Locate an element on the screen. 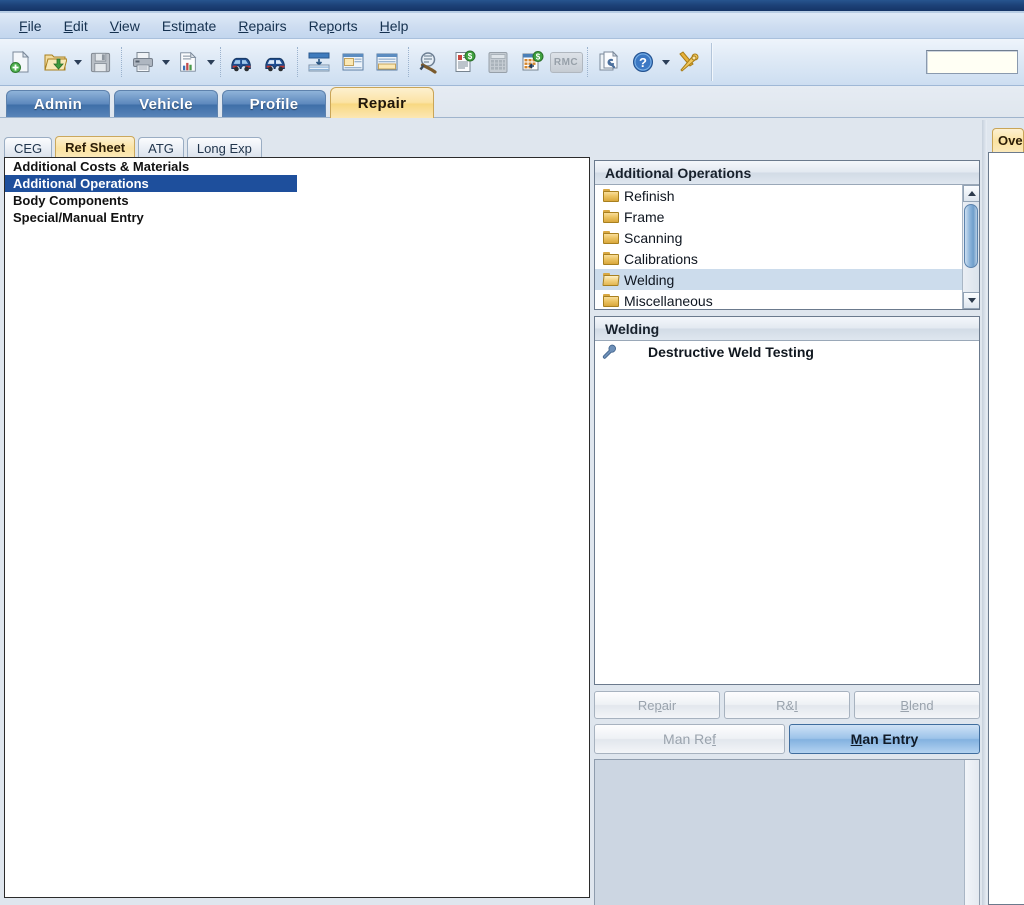  new-estimate-icon is located at coordinates (21, 62).